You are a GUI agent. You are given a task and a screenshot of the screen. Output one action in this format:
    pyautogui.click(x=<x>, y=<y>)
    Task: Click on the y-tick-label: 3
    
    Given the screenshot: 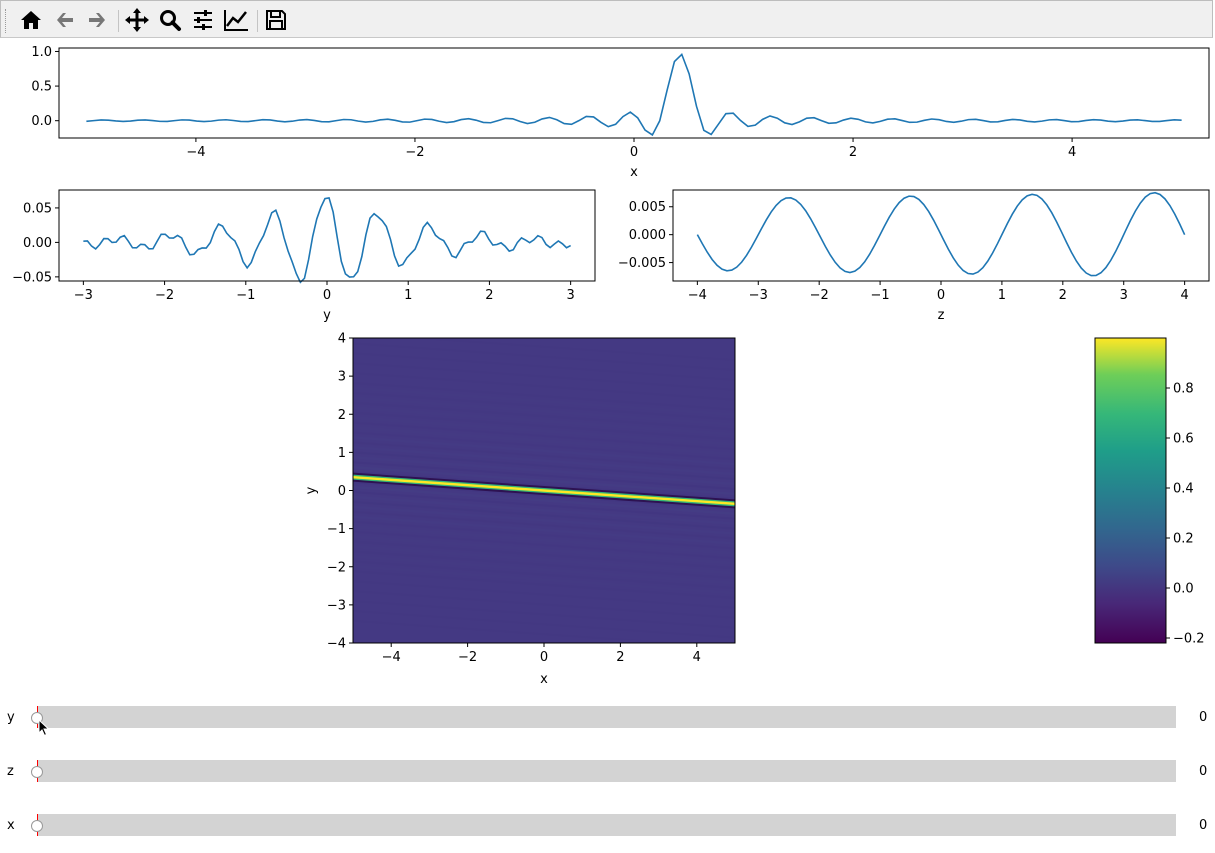 What is the action you would take?
    pyautogui.click(x=342, y=377)
    